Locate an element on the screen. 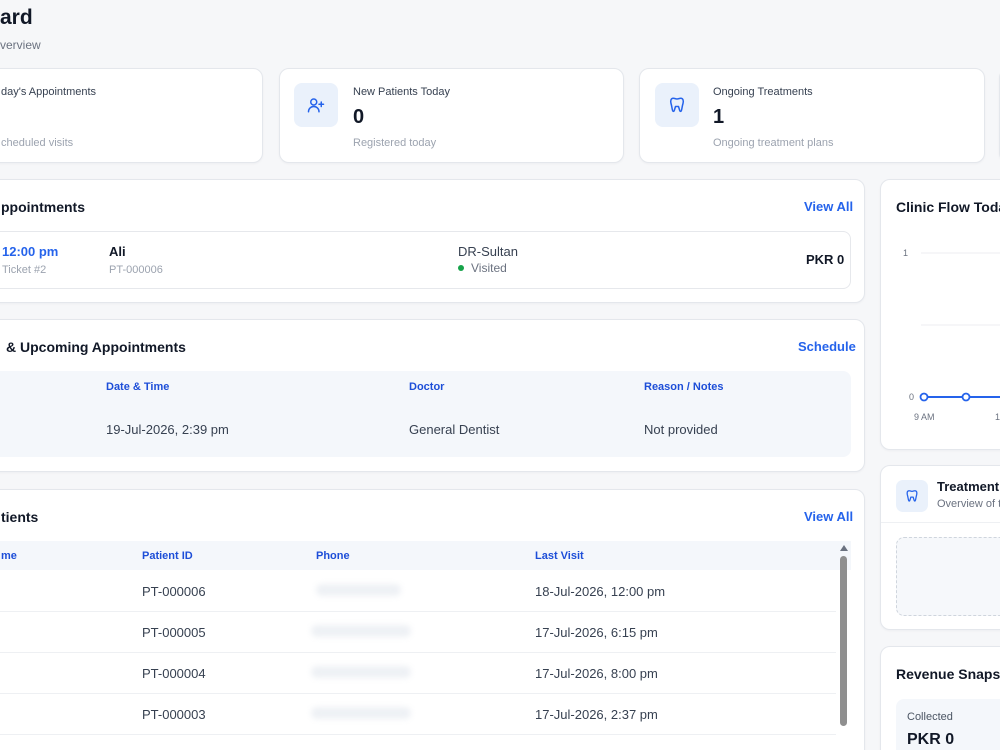 The image size is (1000, 750). last-visit: 17-Jul-2026, 8:00 pm is located at coordinates (596, 673).